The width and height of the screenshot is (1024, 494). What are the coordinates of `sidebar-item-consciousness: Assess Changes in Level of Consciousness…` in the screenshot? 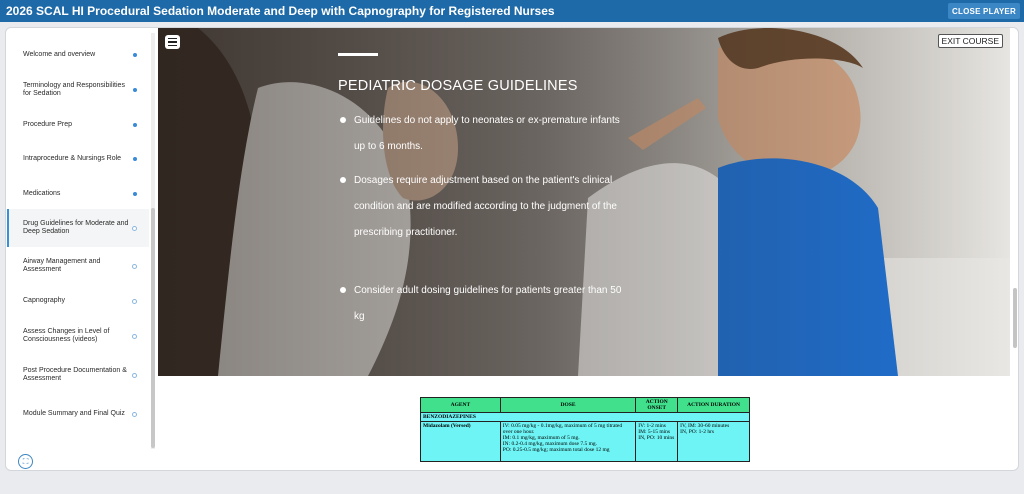 It's located at (78, 336).